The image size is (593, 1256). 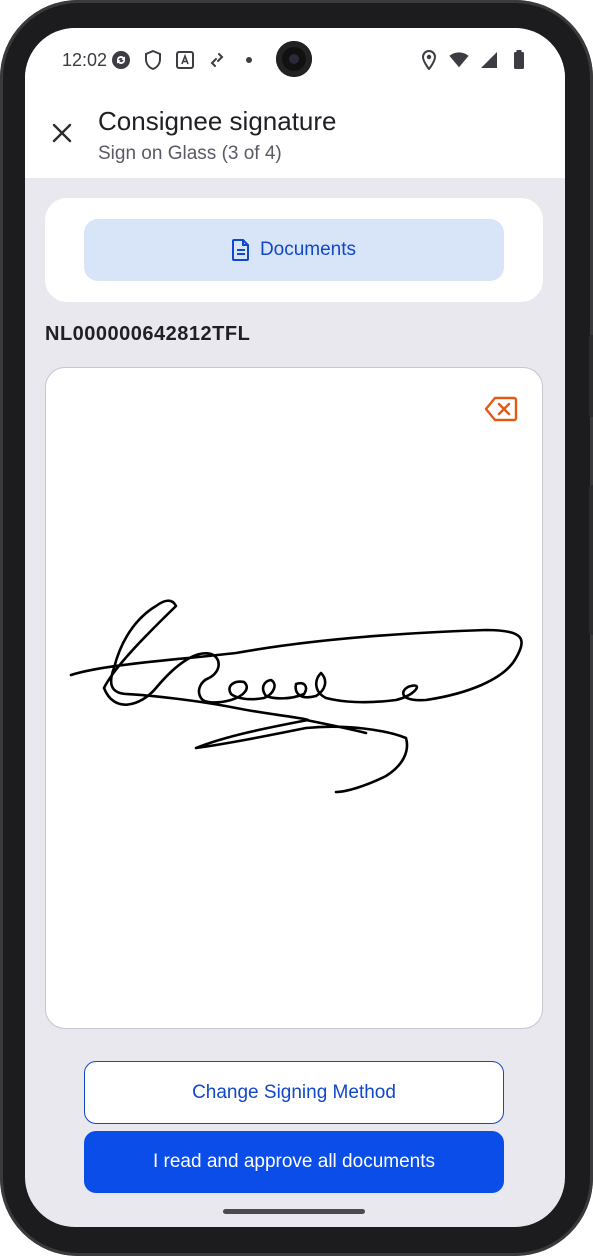 I want to click on power-button, so click(x=591, y=560).